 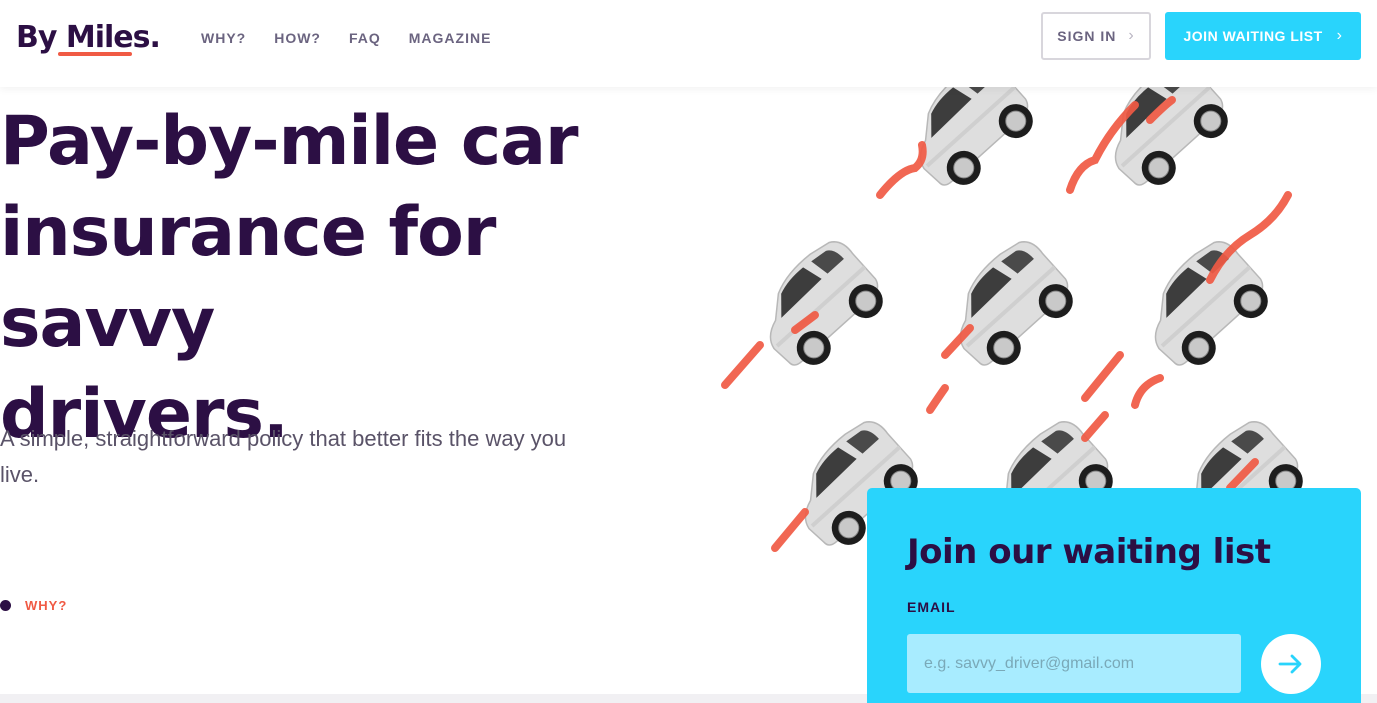 I want to click on main-nav: WHY? HOW? FAQ MAGAZINE, so click(x=360, y=38).